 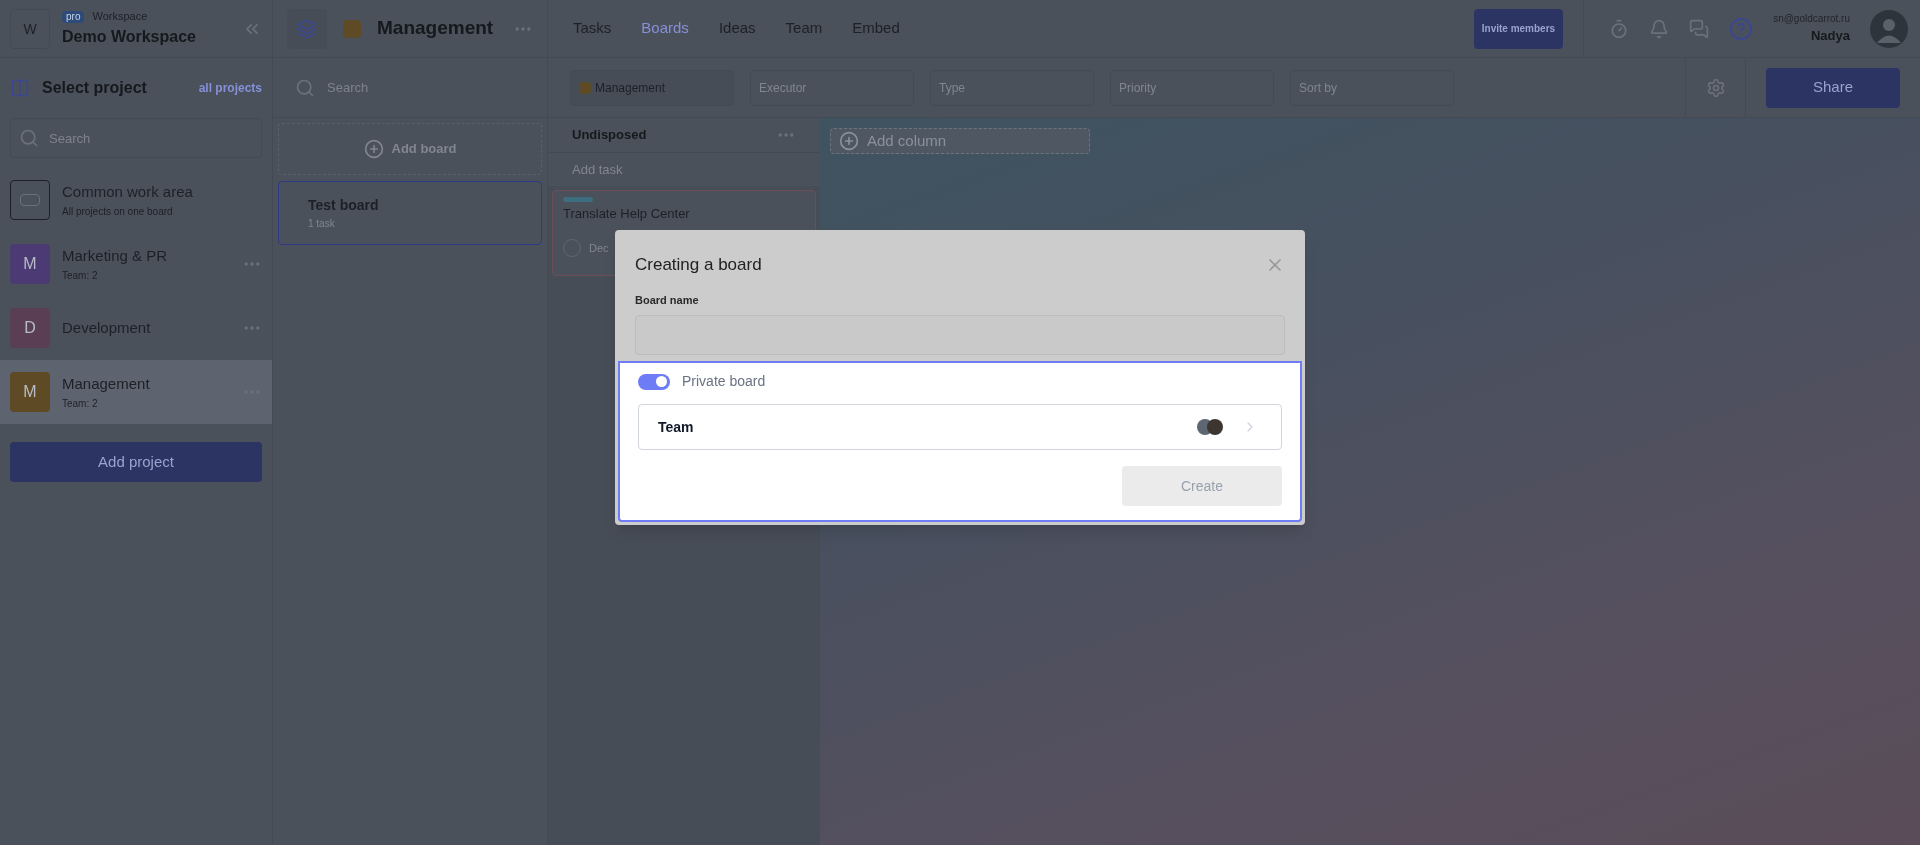 I want to click on column-title: Undisposed, so click(x=610, y=135).